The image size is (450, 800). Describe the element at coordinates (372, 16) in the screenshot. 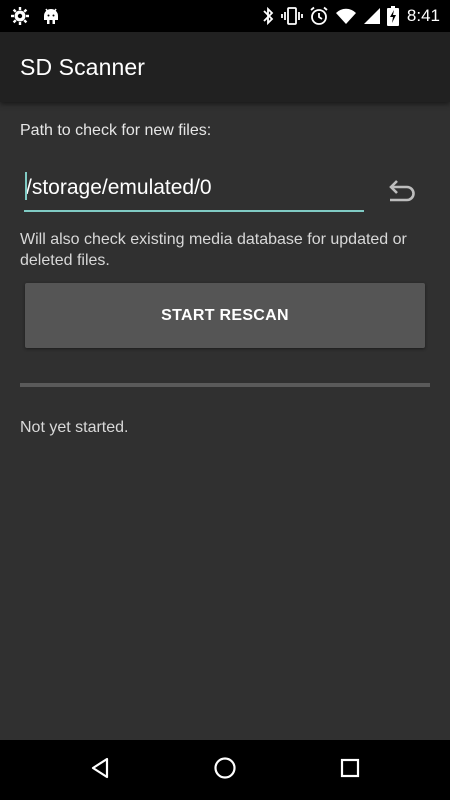

I see `cell-signal-icon` at that location.